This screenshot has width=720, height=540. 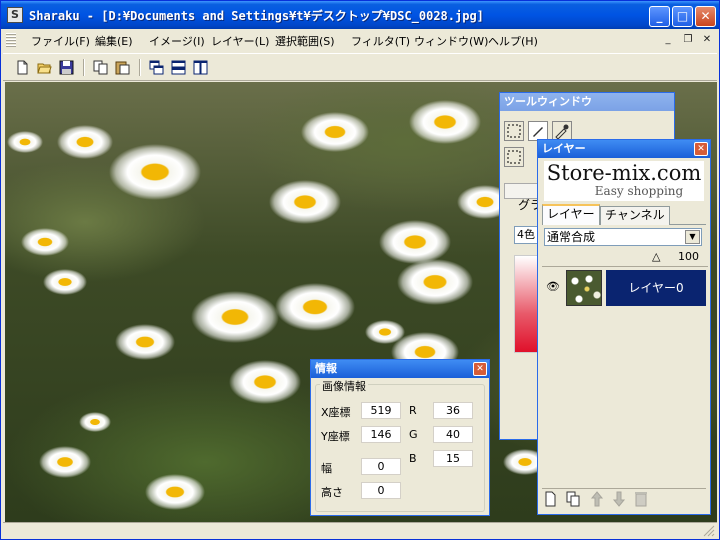 I want to click on menu-edit: 編集(E), so click(x=114, y=41).